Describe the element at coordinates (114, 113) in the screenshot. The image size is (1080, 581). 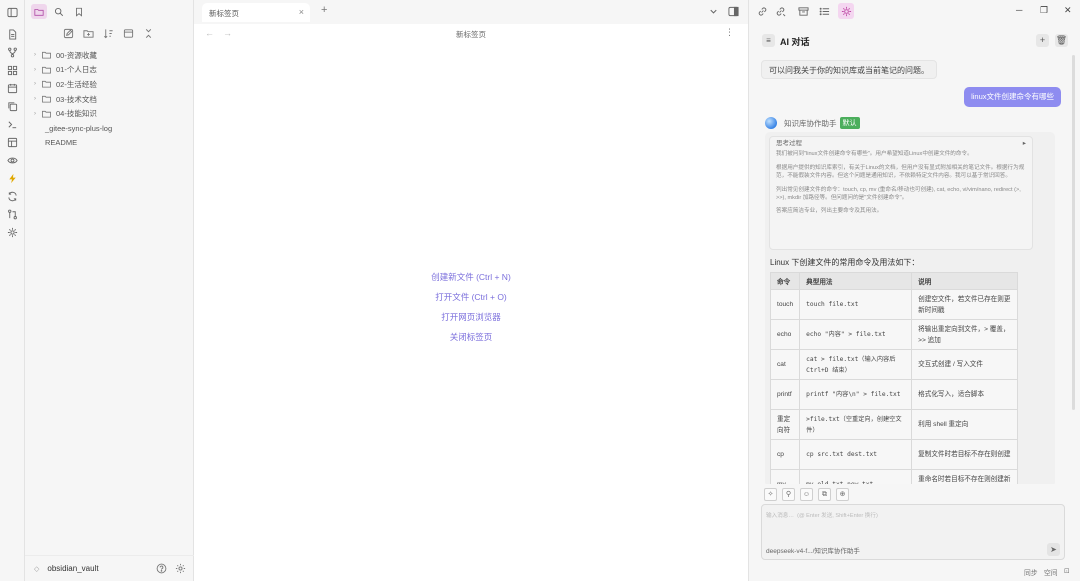
I see `folder-item: › 04-技能知识` at that location.